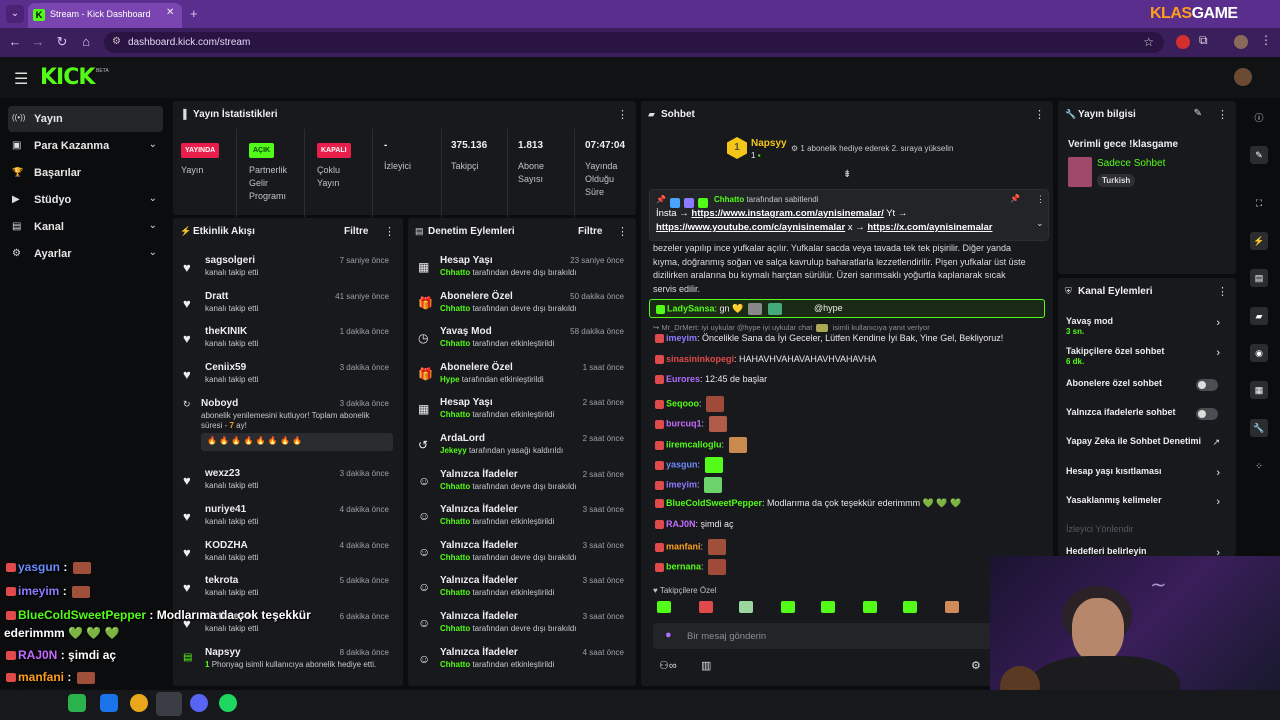 The width and height of the screenshot is (1280, 720). Describe the element at coordinates (682, 464) in the screenshot. I see `chat-username: yasgun` at that location.